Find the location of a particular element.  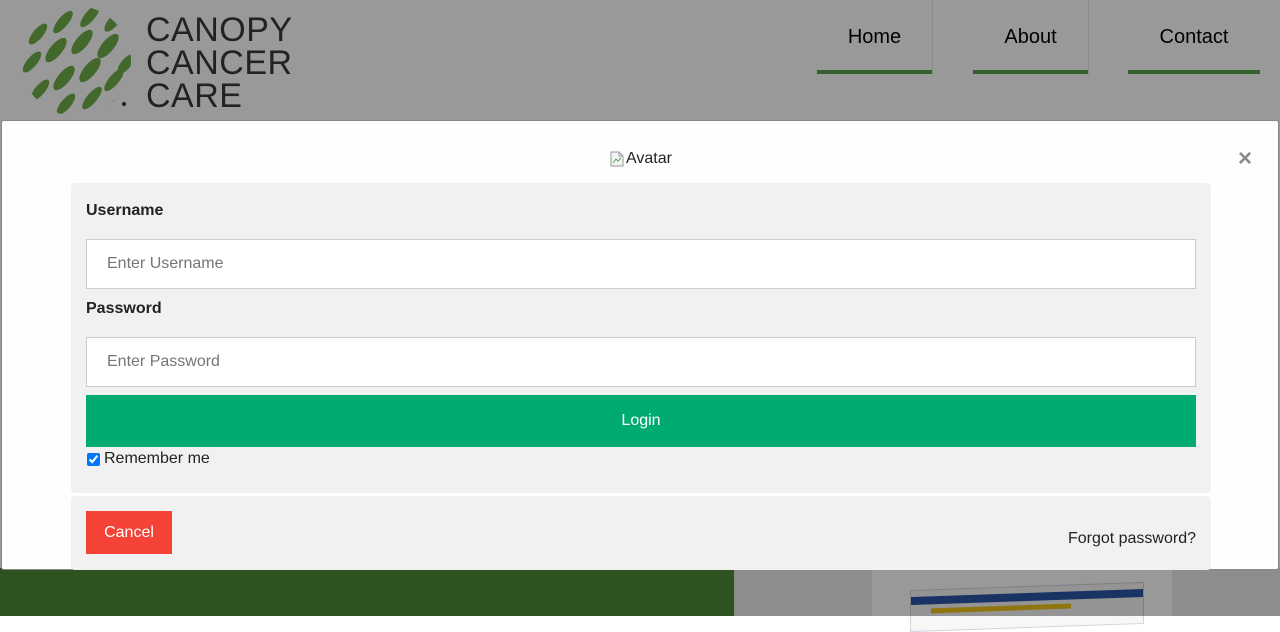

password-label: Password is located at coordinates (124, 308).